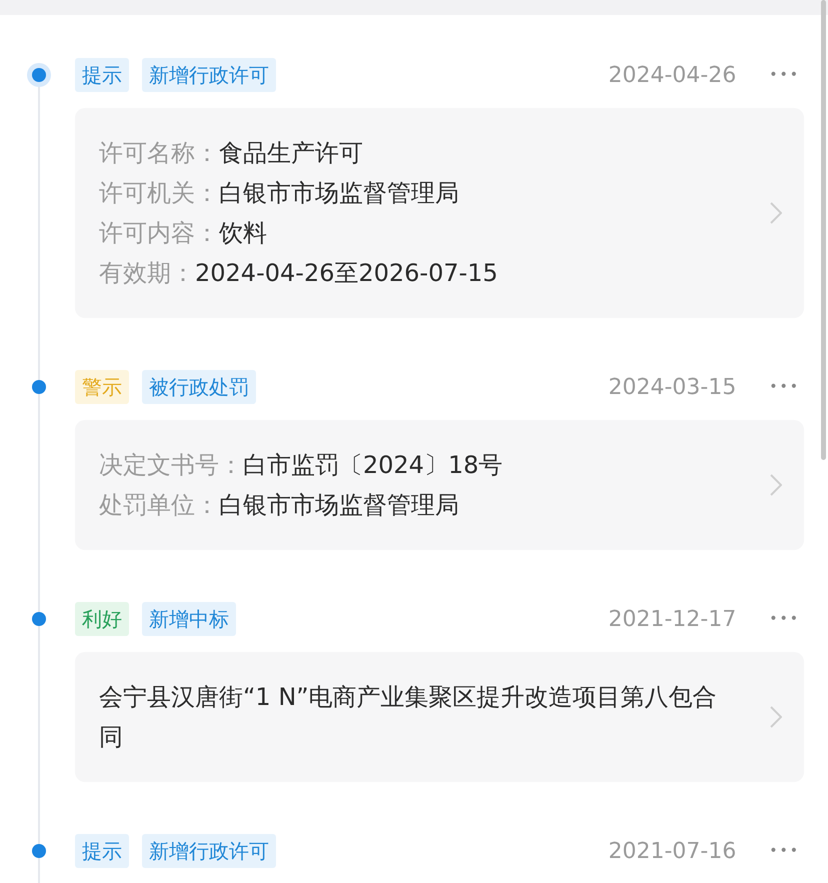  I want to click on date: 2024-03-15, so click(672, 387).